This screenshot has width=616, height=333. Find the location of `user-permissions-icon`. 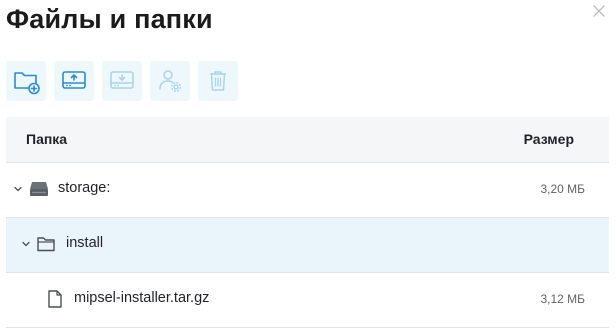

user-permissions-icon is located at coordinates (170, 81).